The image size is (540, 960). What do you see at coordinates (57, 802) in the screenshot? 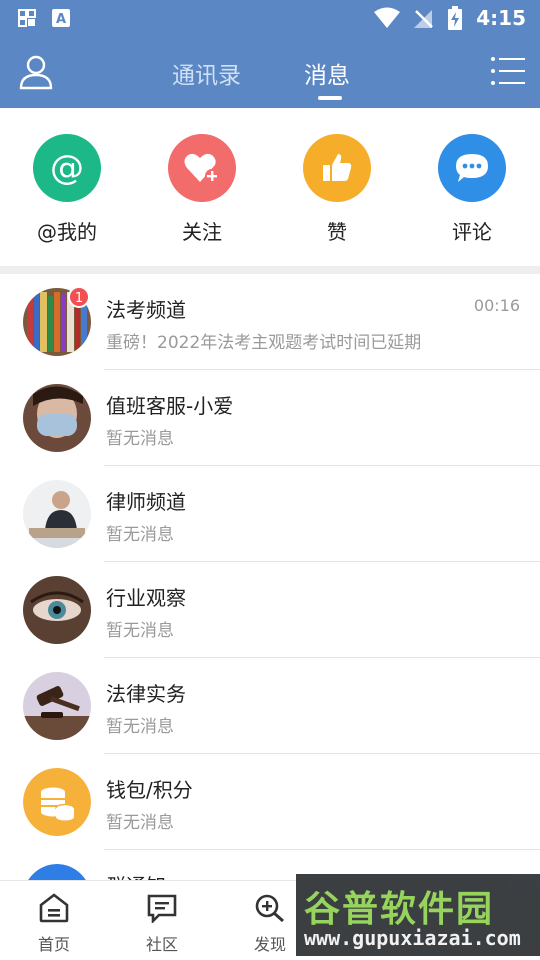
I see `coins-icon` at bounding box center [57, 802].